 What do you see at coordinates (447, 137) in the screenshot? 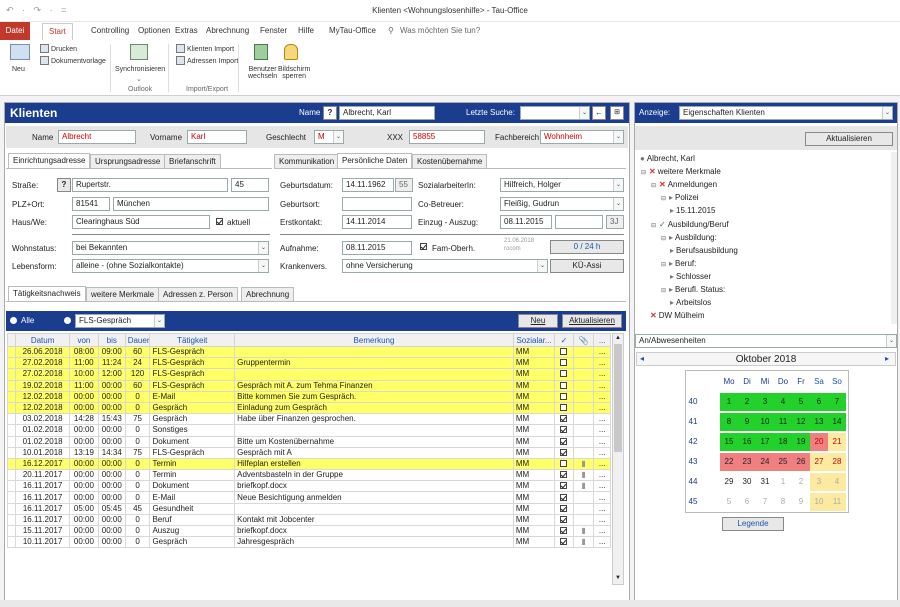
I see `xxx-field: 58855` at bounding box center [447, 137].